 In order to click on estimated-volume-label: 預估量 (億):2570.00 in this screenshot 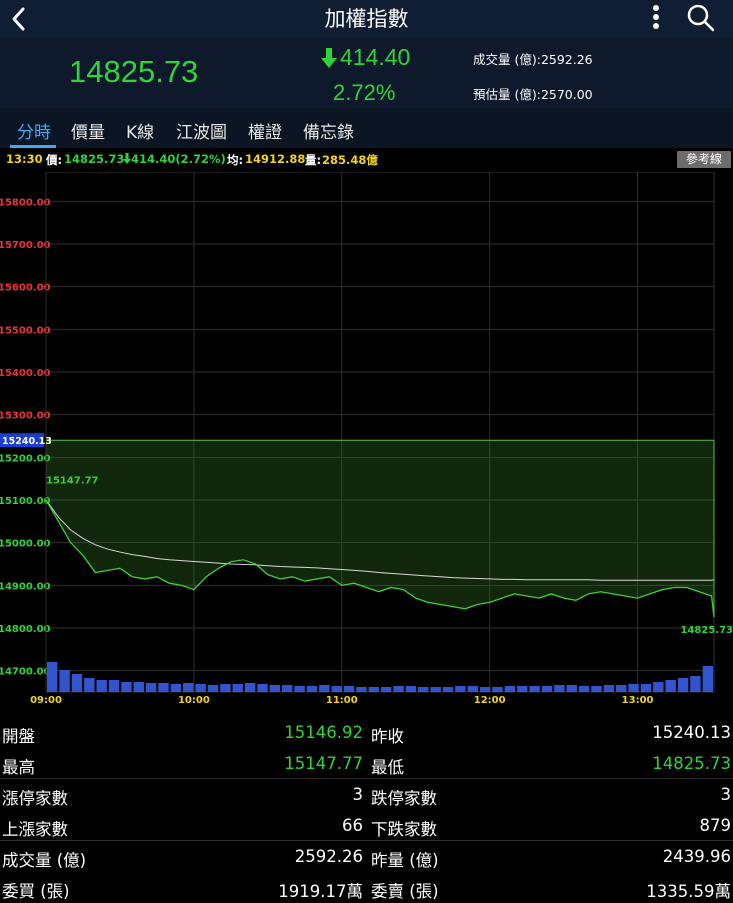, I will do `click(533, 94)`.